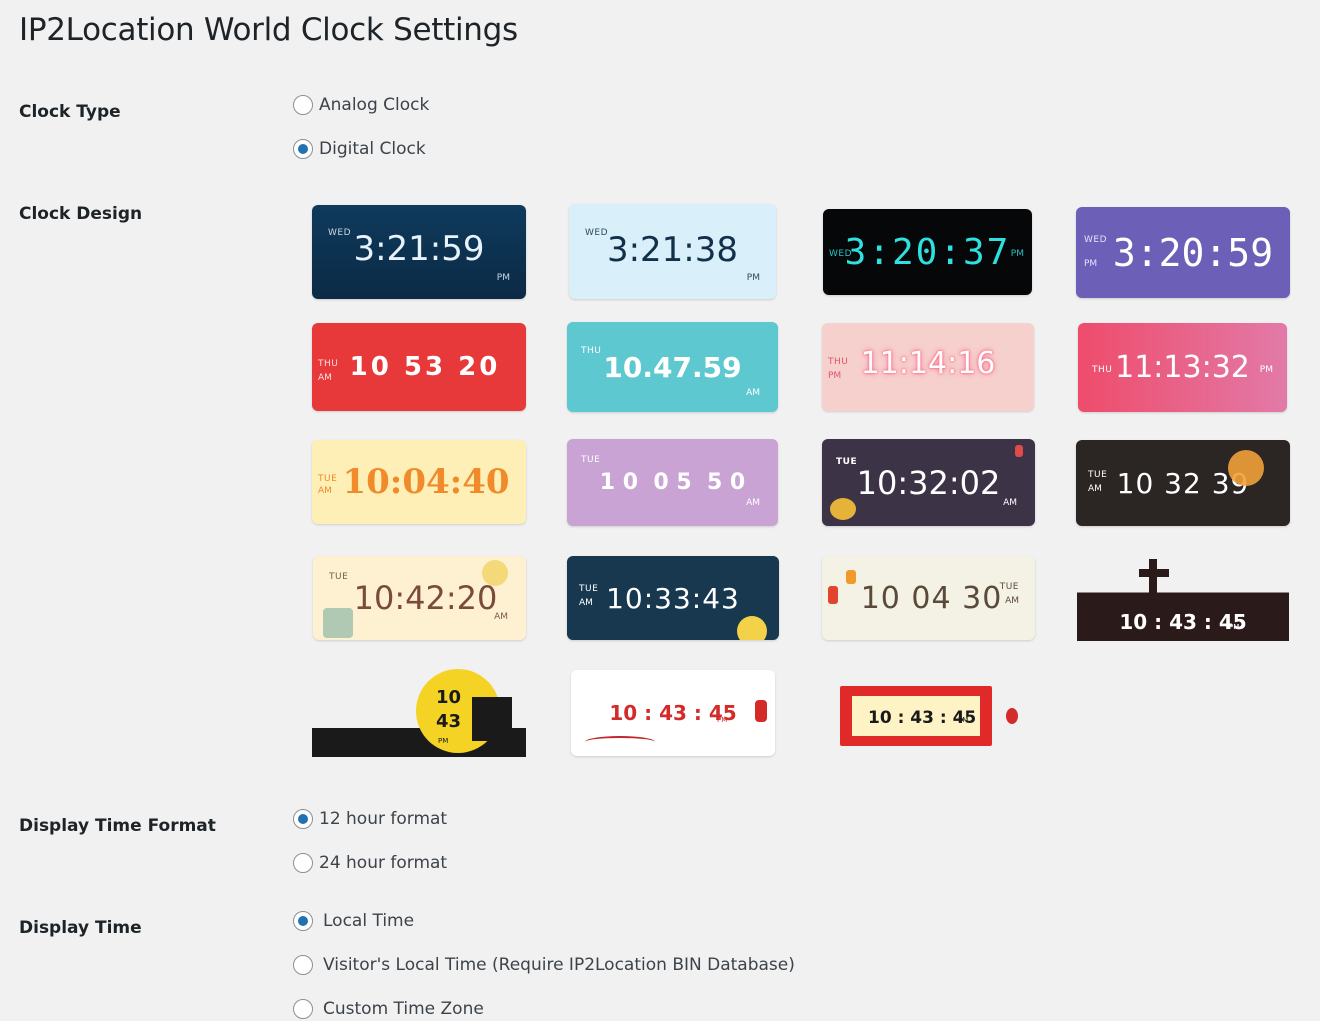  I want to click on coin-icon, so click(843, 509).